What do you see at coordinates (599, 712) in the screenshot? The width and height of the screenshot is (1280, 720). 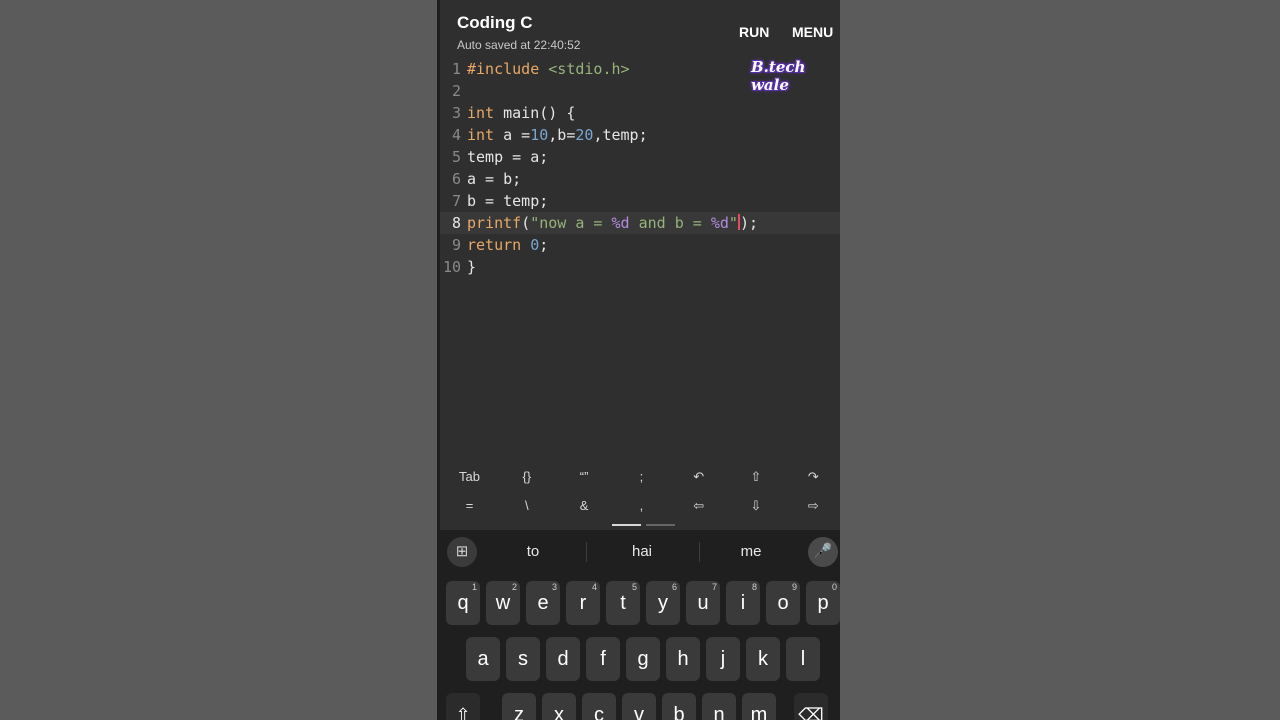 I see `key-label: c` at bounding box center [599, 712].